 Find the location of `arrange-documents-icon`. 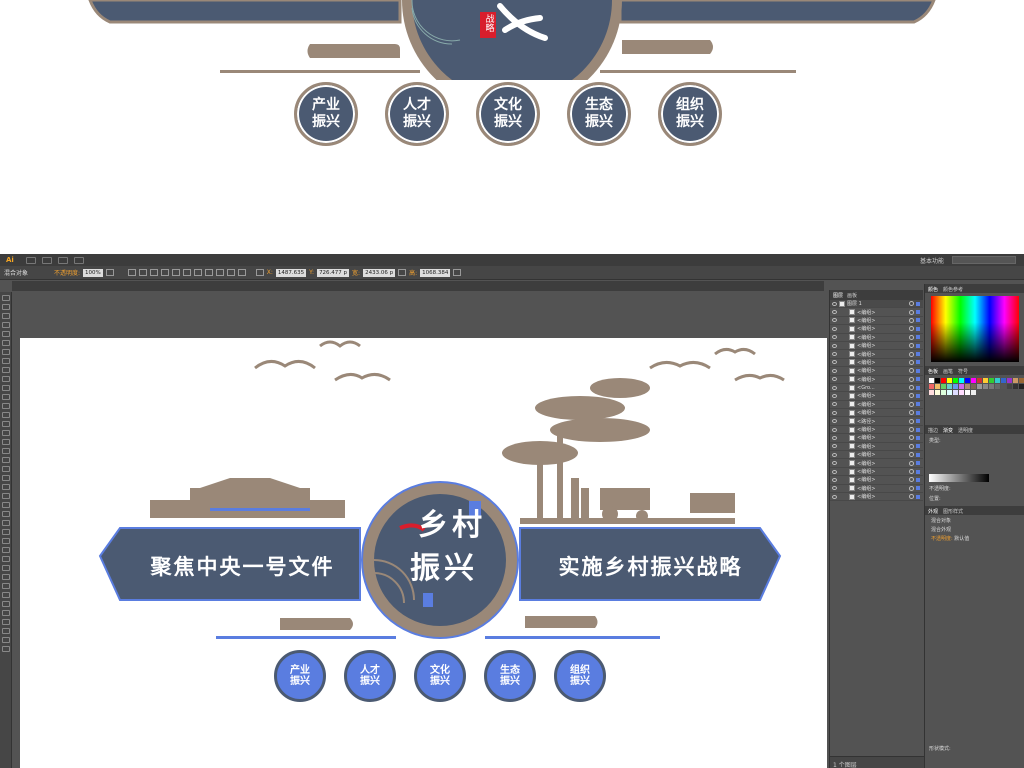

arrange-documents-icon is located at coordinates (63, 260).